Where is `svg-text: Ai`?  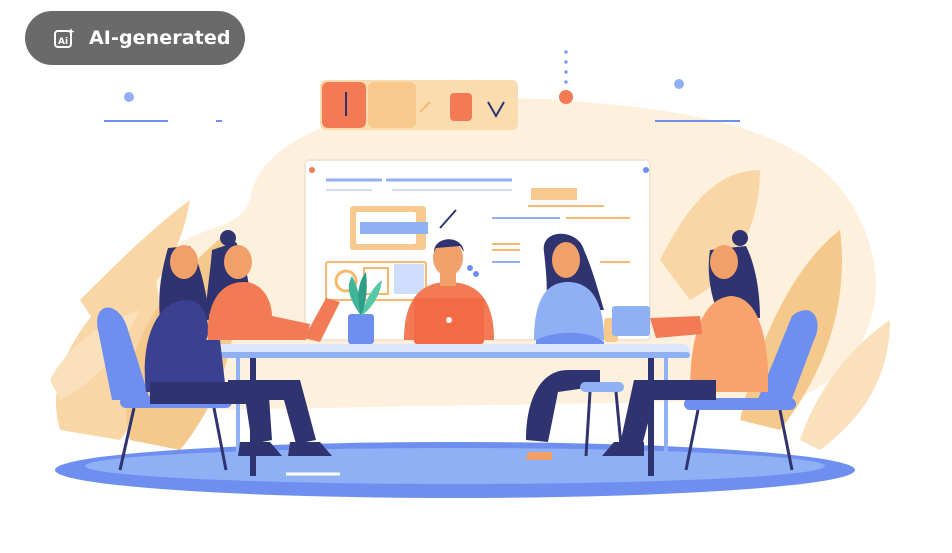 svg-text: Ai is located at coordinates (63, 42).